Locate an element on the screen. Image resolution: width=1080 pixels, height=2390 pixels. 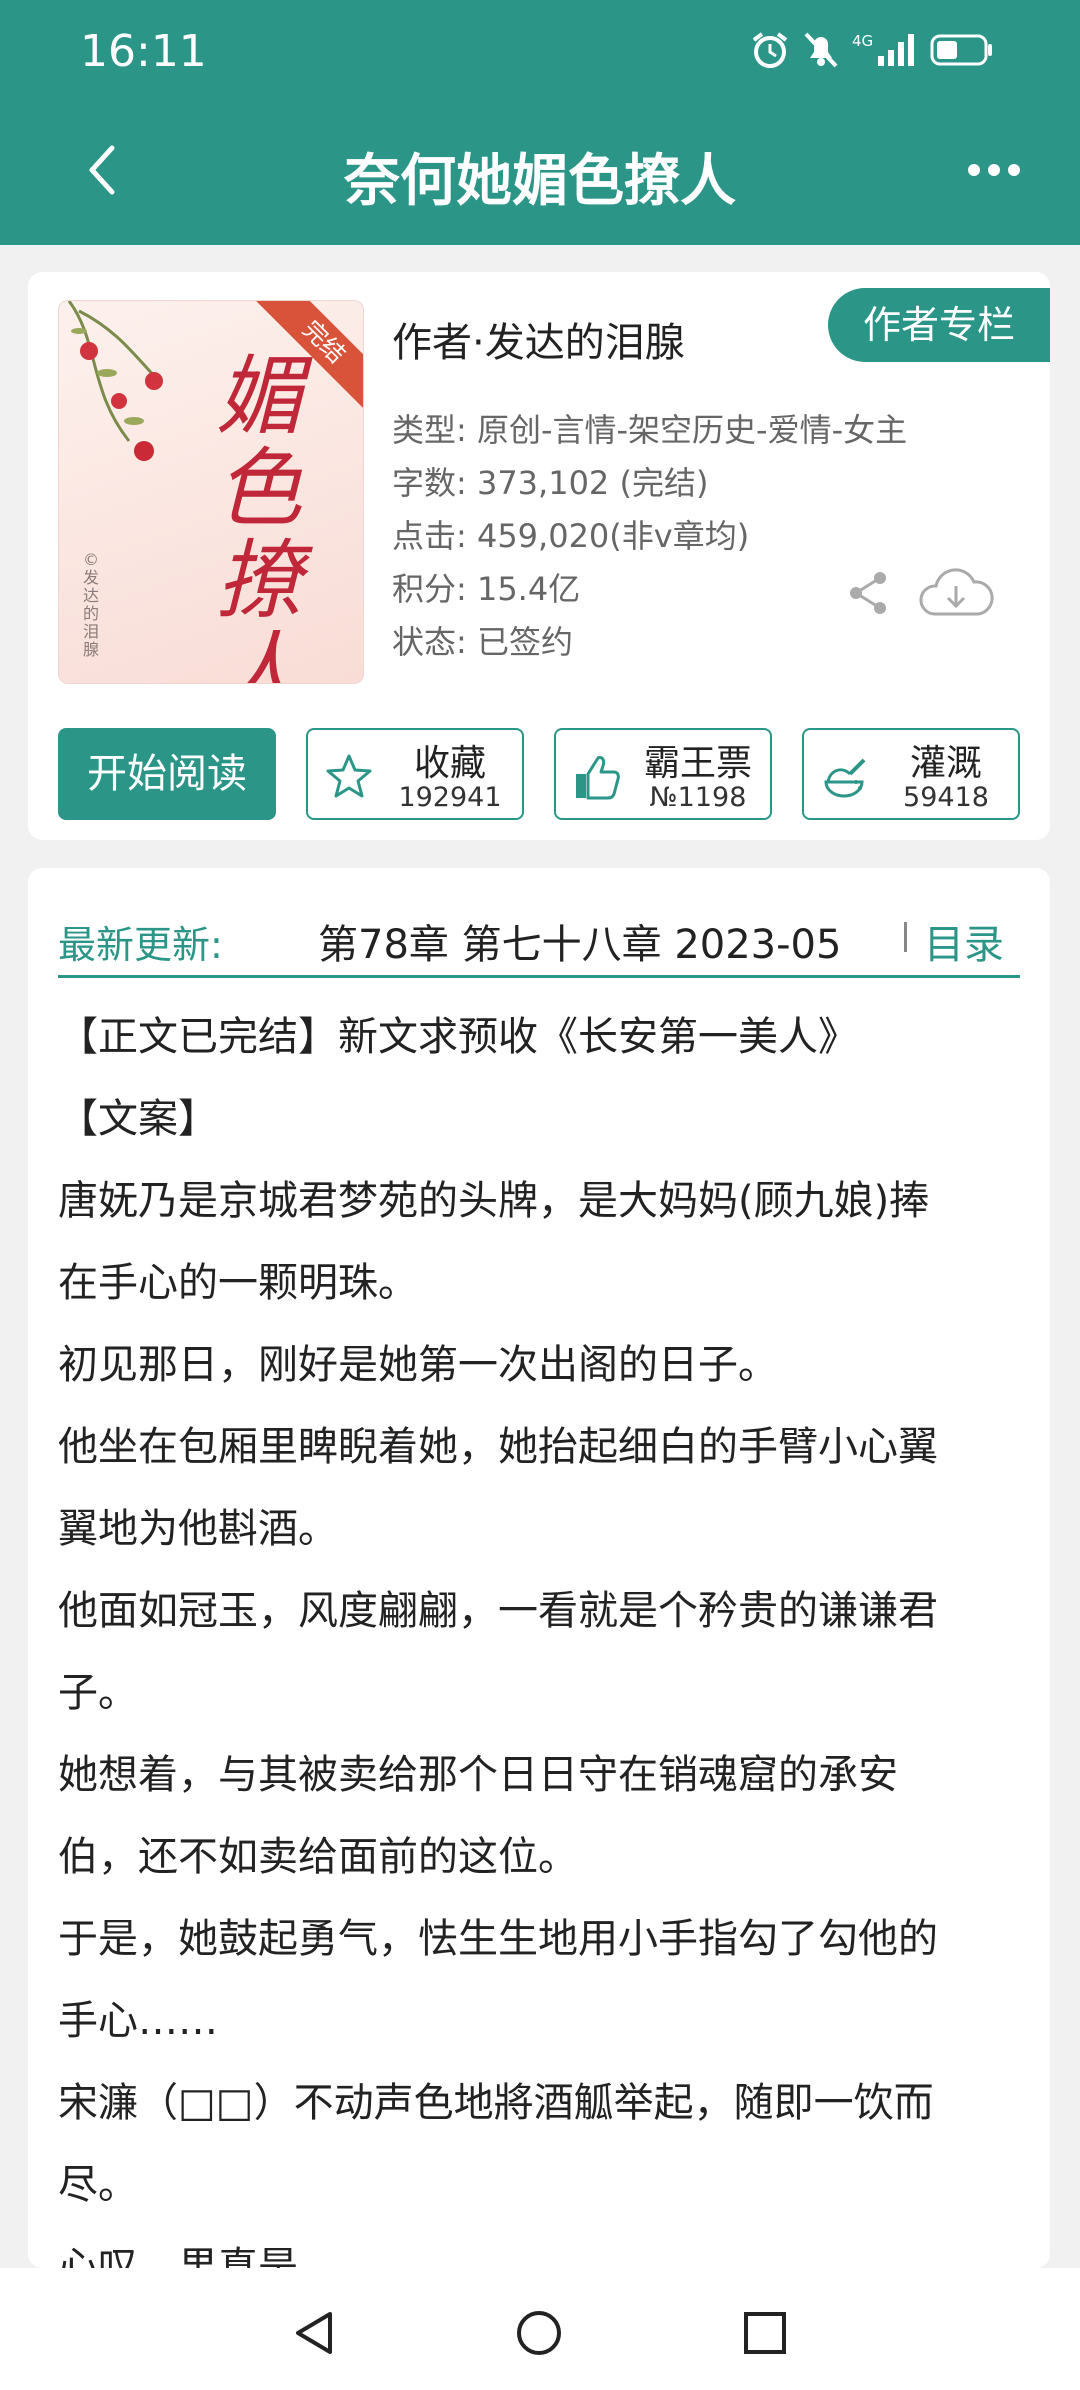
system-nav-bar is located at coordinates (540, 2329).